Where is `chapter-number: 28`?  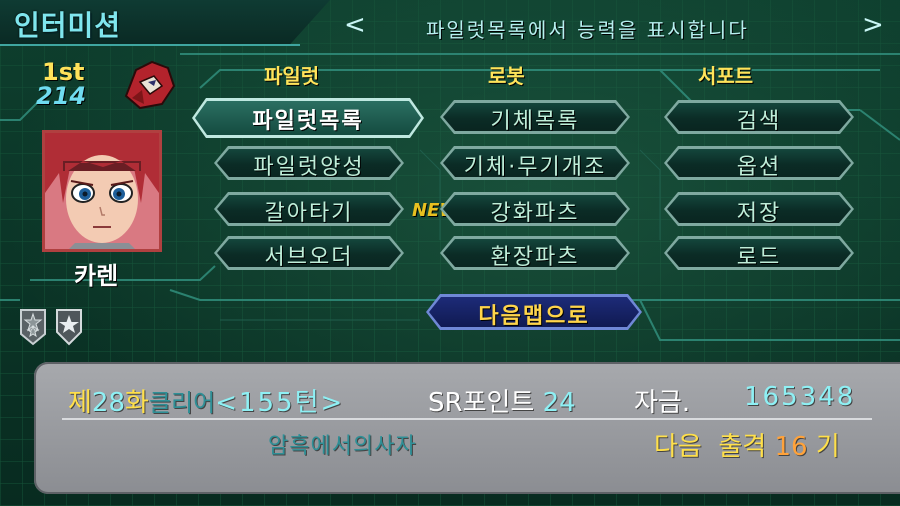 chapter-number: 28 is located at coordinates (108, 403).